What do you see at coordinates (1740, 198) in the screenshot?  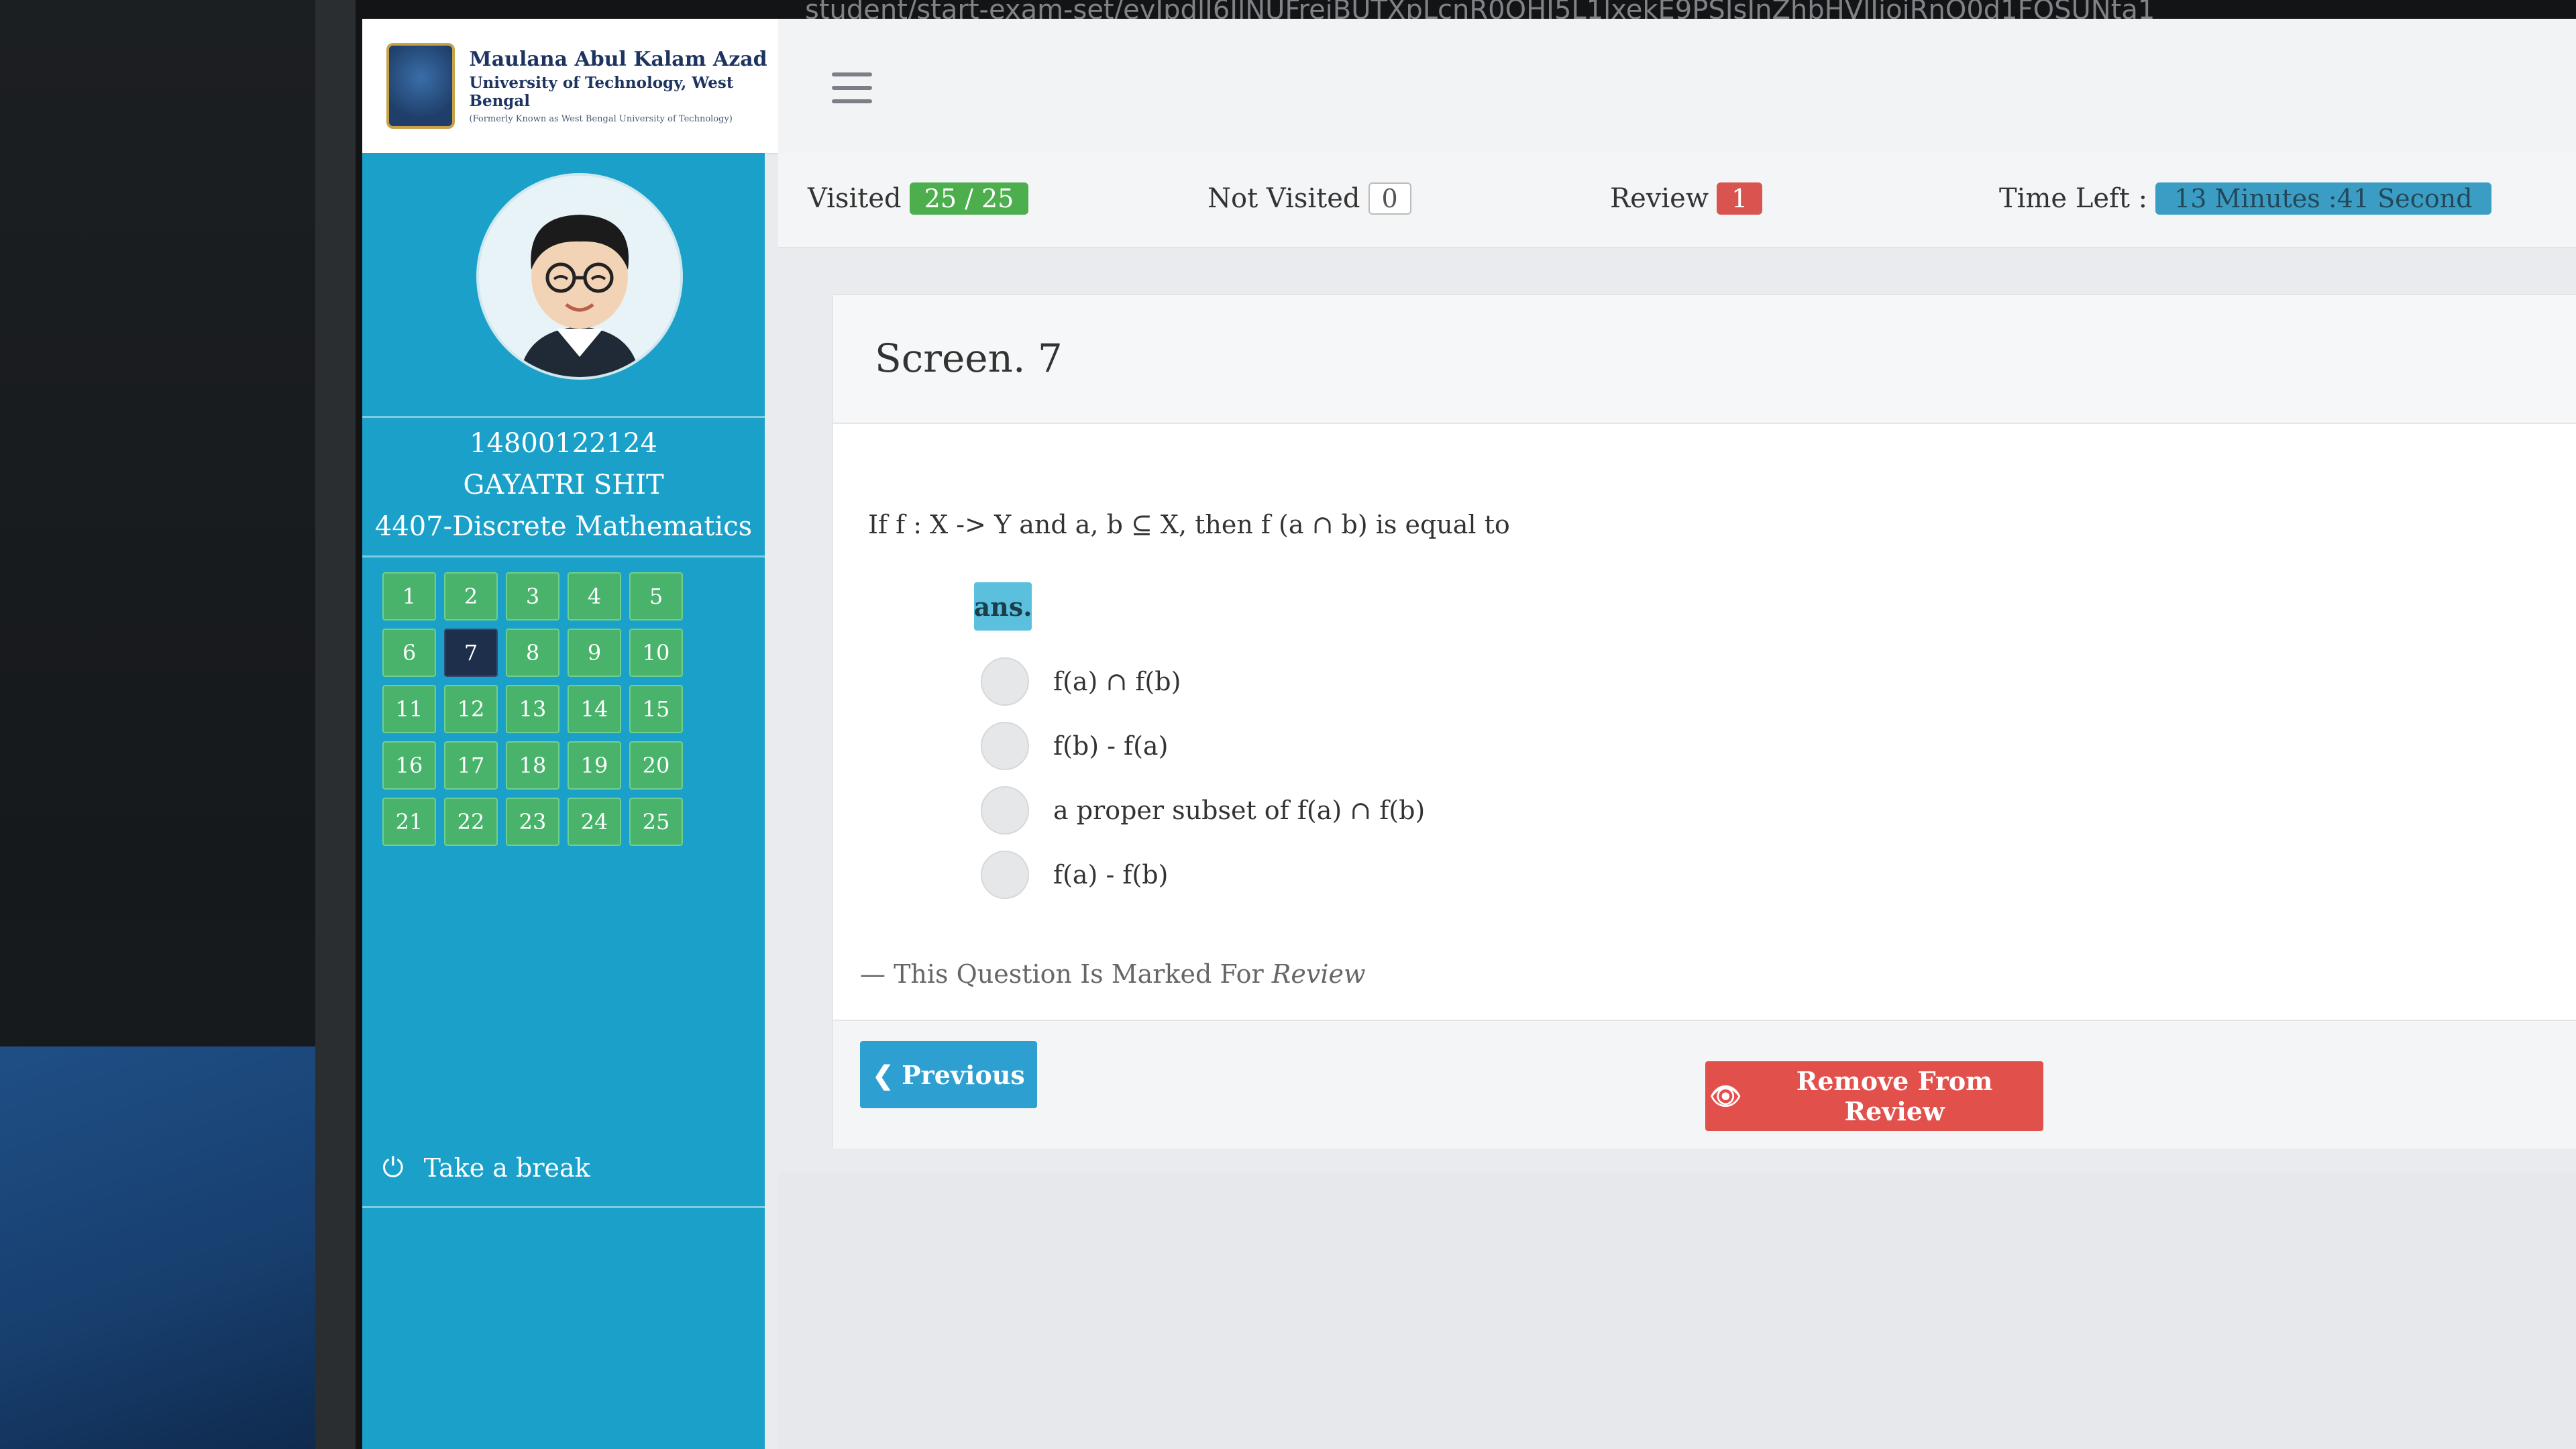 I see `review-badge: 1` at bounding box center [1740, 198].